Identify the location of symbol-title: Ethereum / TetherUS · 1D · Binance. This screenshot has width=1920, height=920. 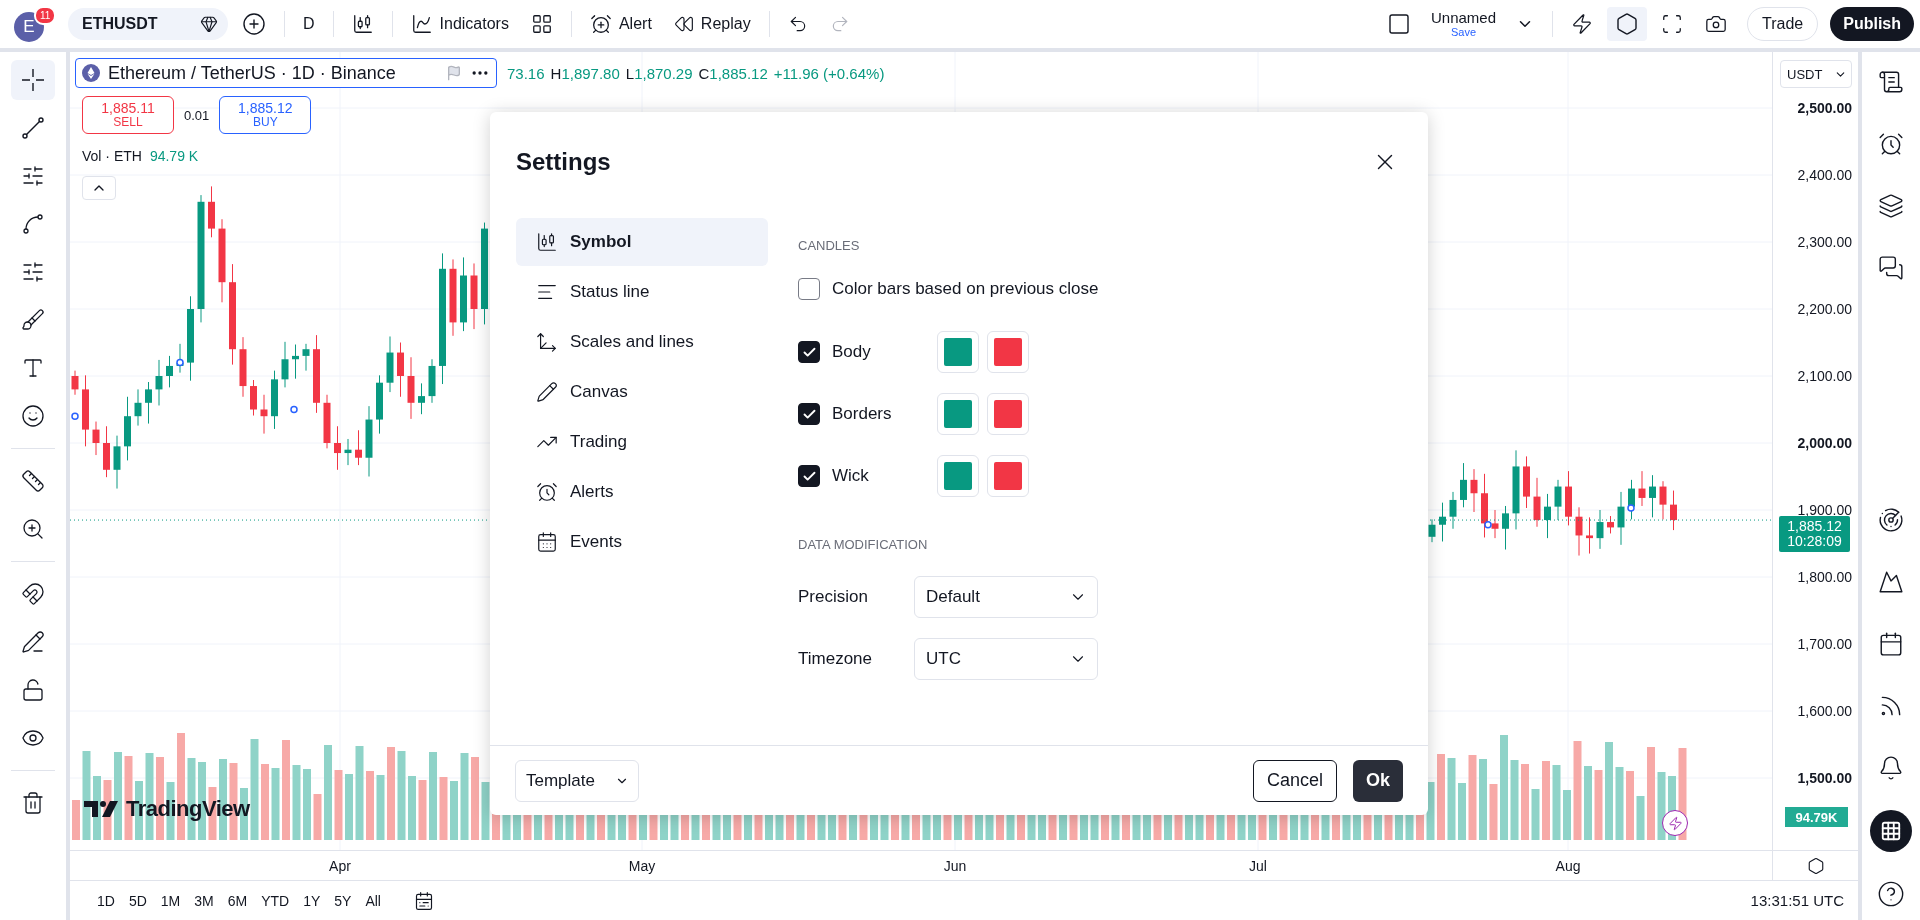
(252, 73).